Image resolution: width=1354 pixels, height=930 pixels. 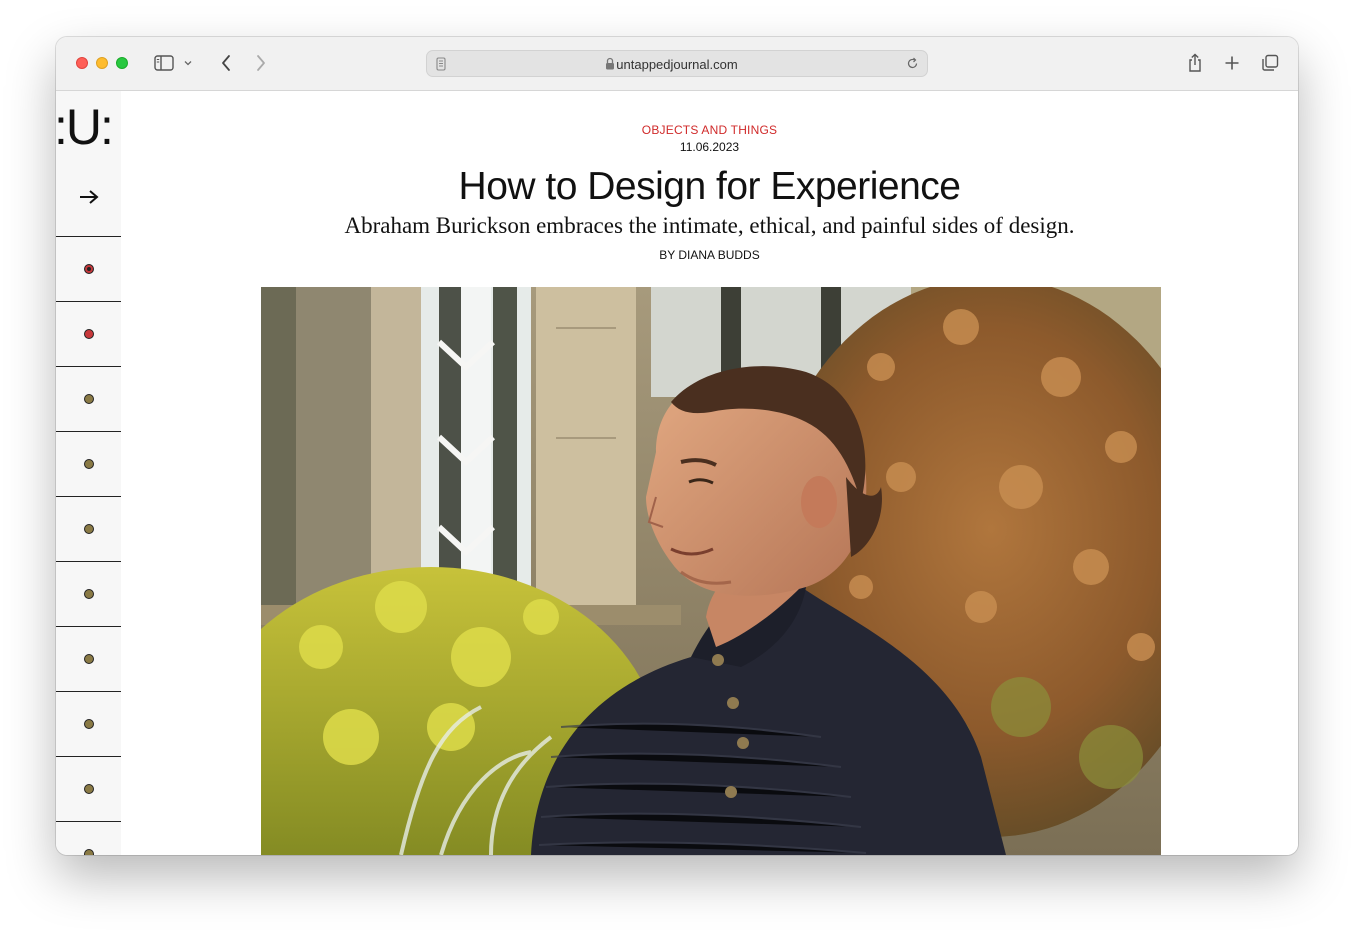 I want to click on minimize-window-button, so click(x=102, y=63).